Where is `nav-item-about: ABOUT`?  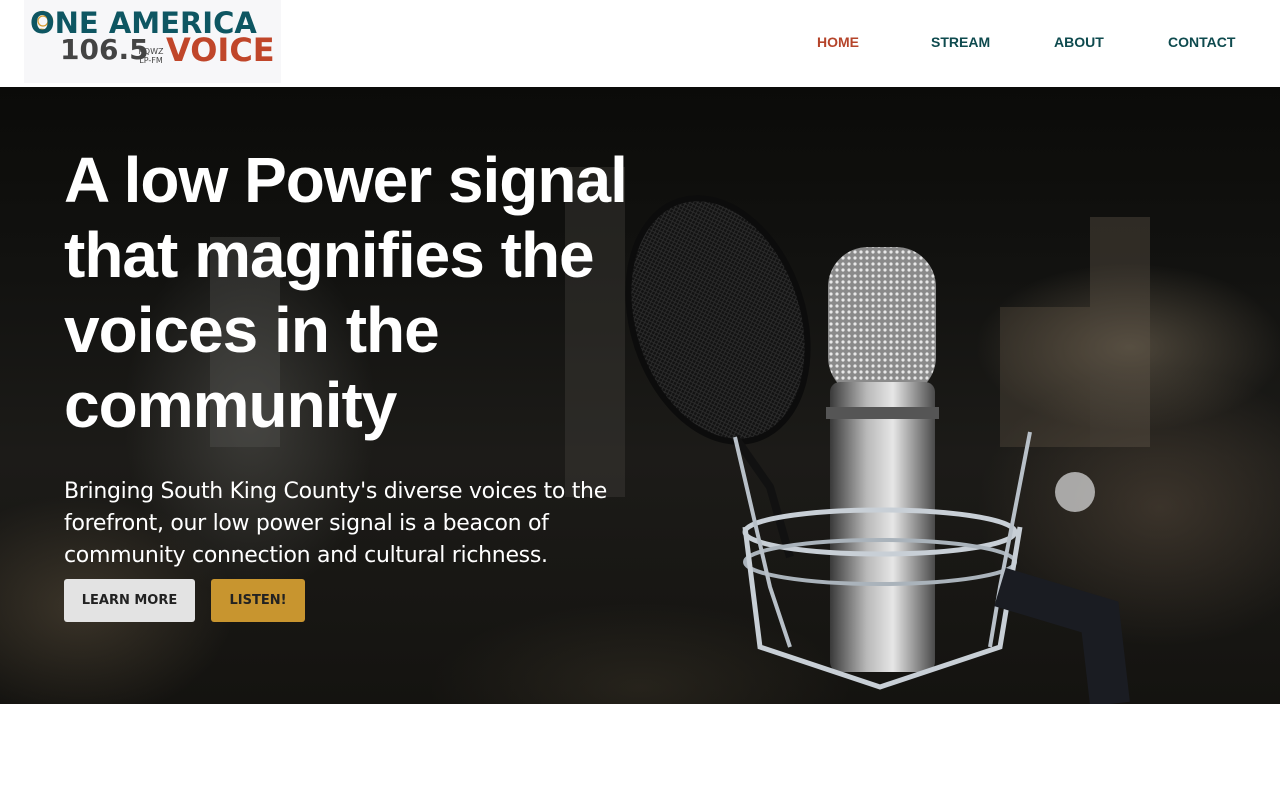 nav-item-about: ABOUT is located at coordinates (1079, 42).